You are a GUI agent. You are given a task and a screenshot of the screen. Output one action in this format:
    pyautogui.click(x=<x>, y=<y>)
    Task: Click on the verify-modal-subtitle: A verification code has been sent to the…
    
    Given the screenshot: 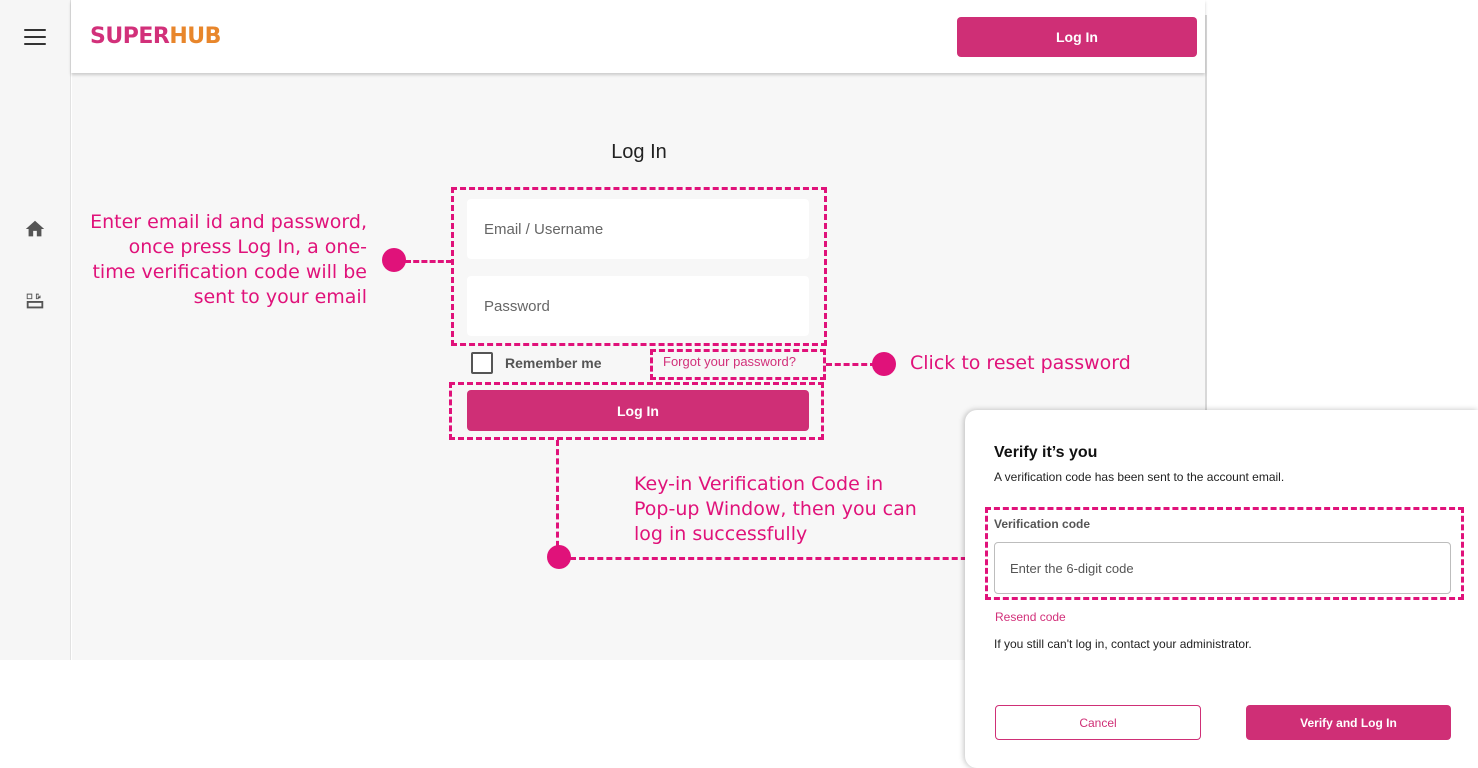 What is the action you would take?
    pyautogui.click(x=1139, y=477)
    